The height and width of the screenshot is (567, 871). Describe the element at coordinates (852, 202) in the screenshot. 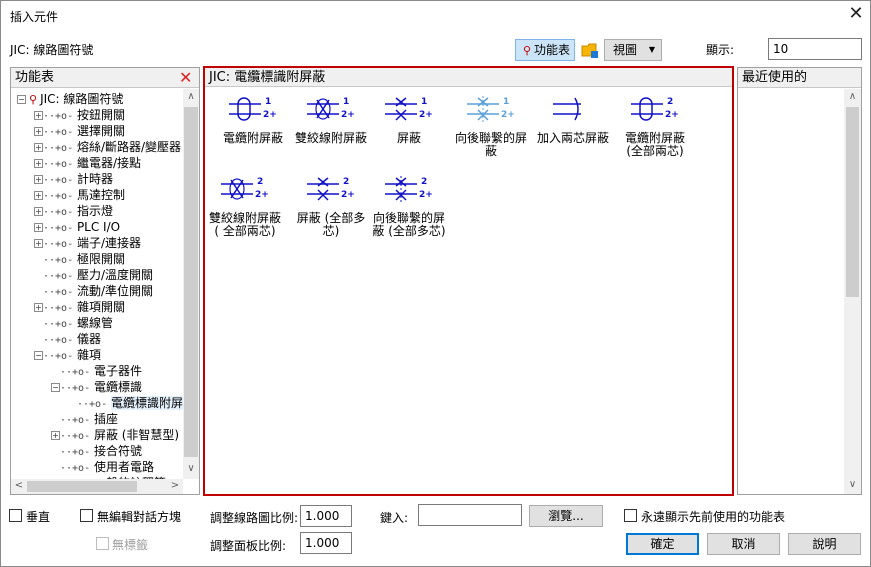

I see `recent-scroll-thumb` at that location.